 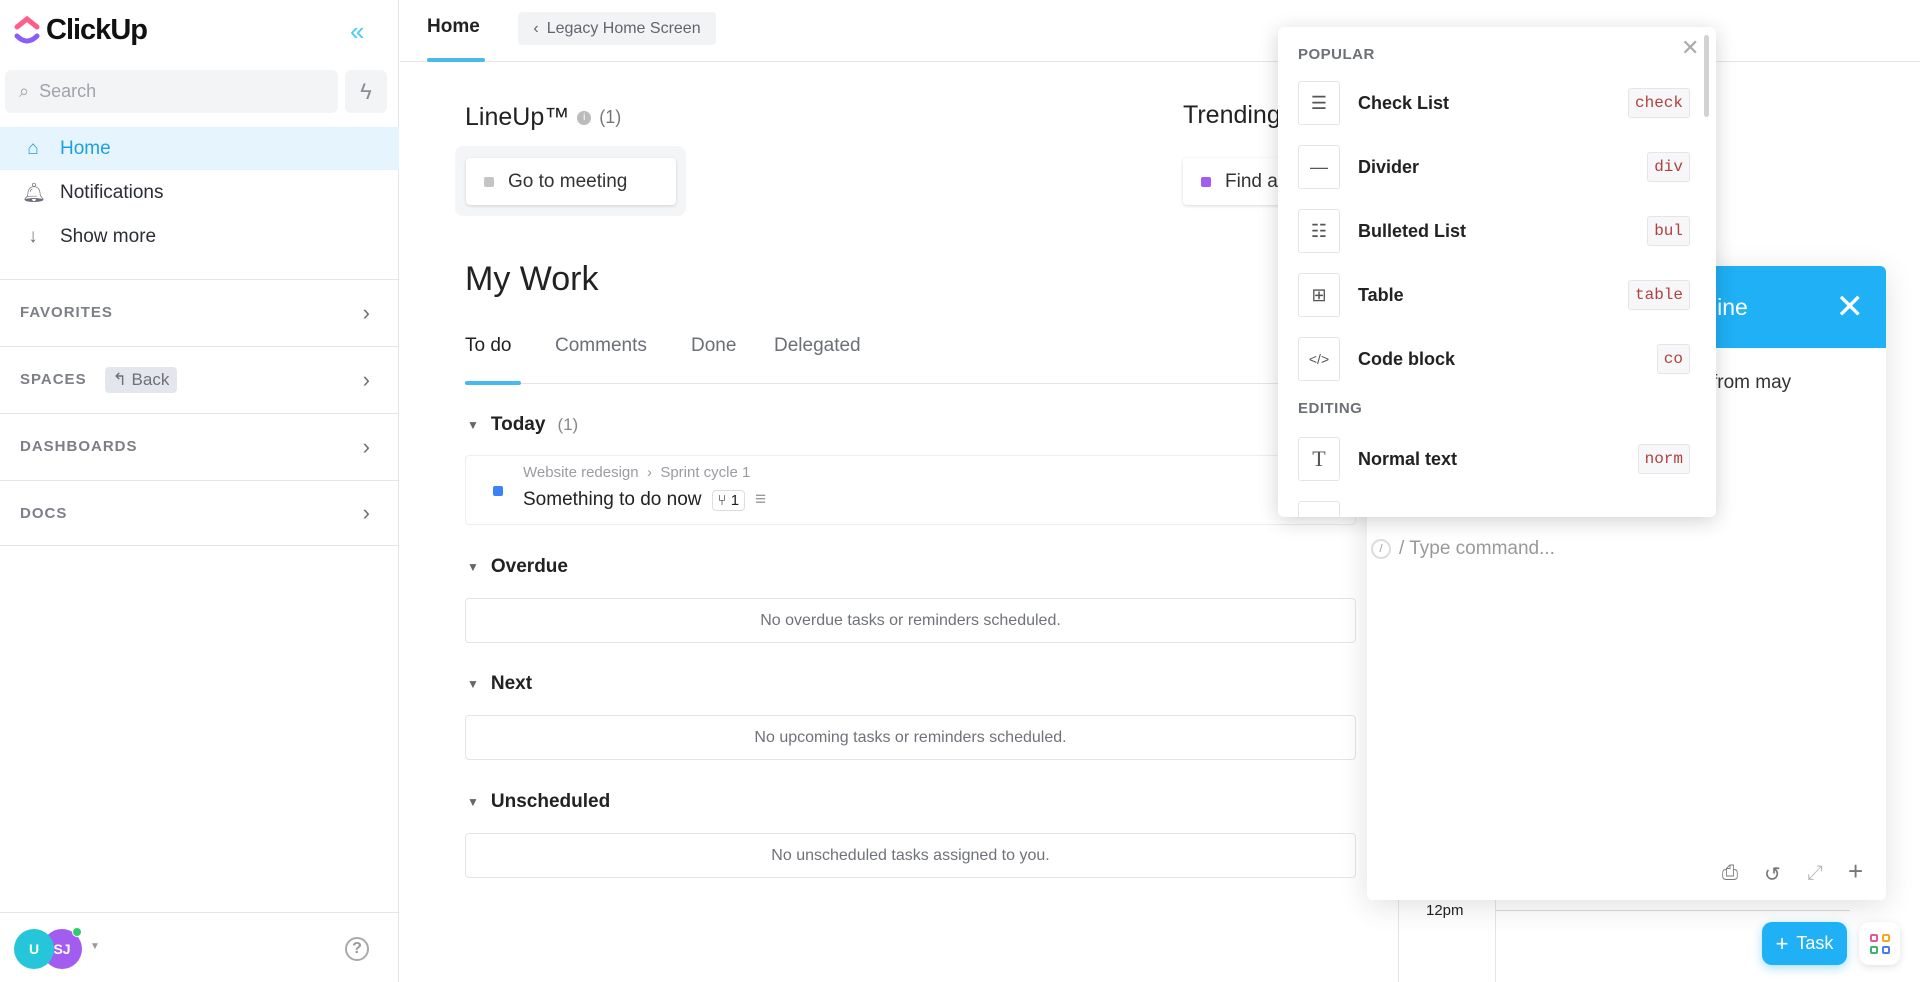 What do you see at coordinates (1494, 509) in the screenshot?
I see `menu-item-partial` at bounding box center [1494, 509].